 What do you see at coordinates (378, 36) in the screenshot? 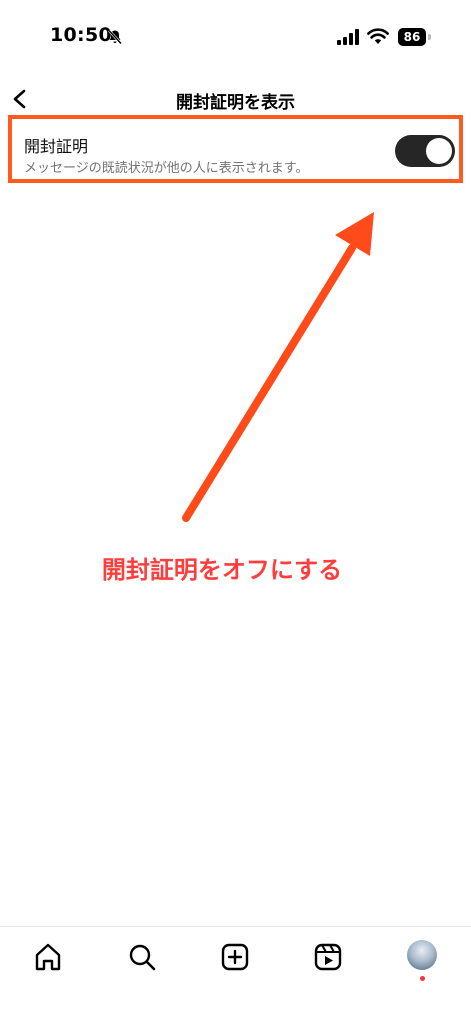
I see `wifi-icon` at bounding box center [378, 36].